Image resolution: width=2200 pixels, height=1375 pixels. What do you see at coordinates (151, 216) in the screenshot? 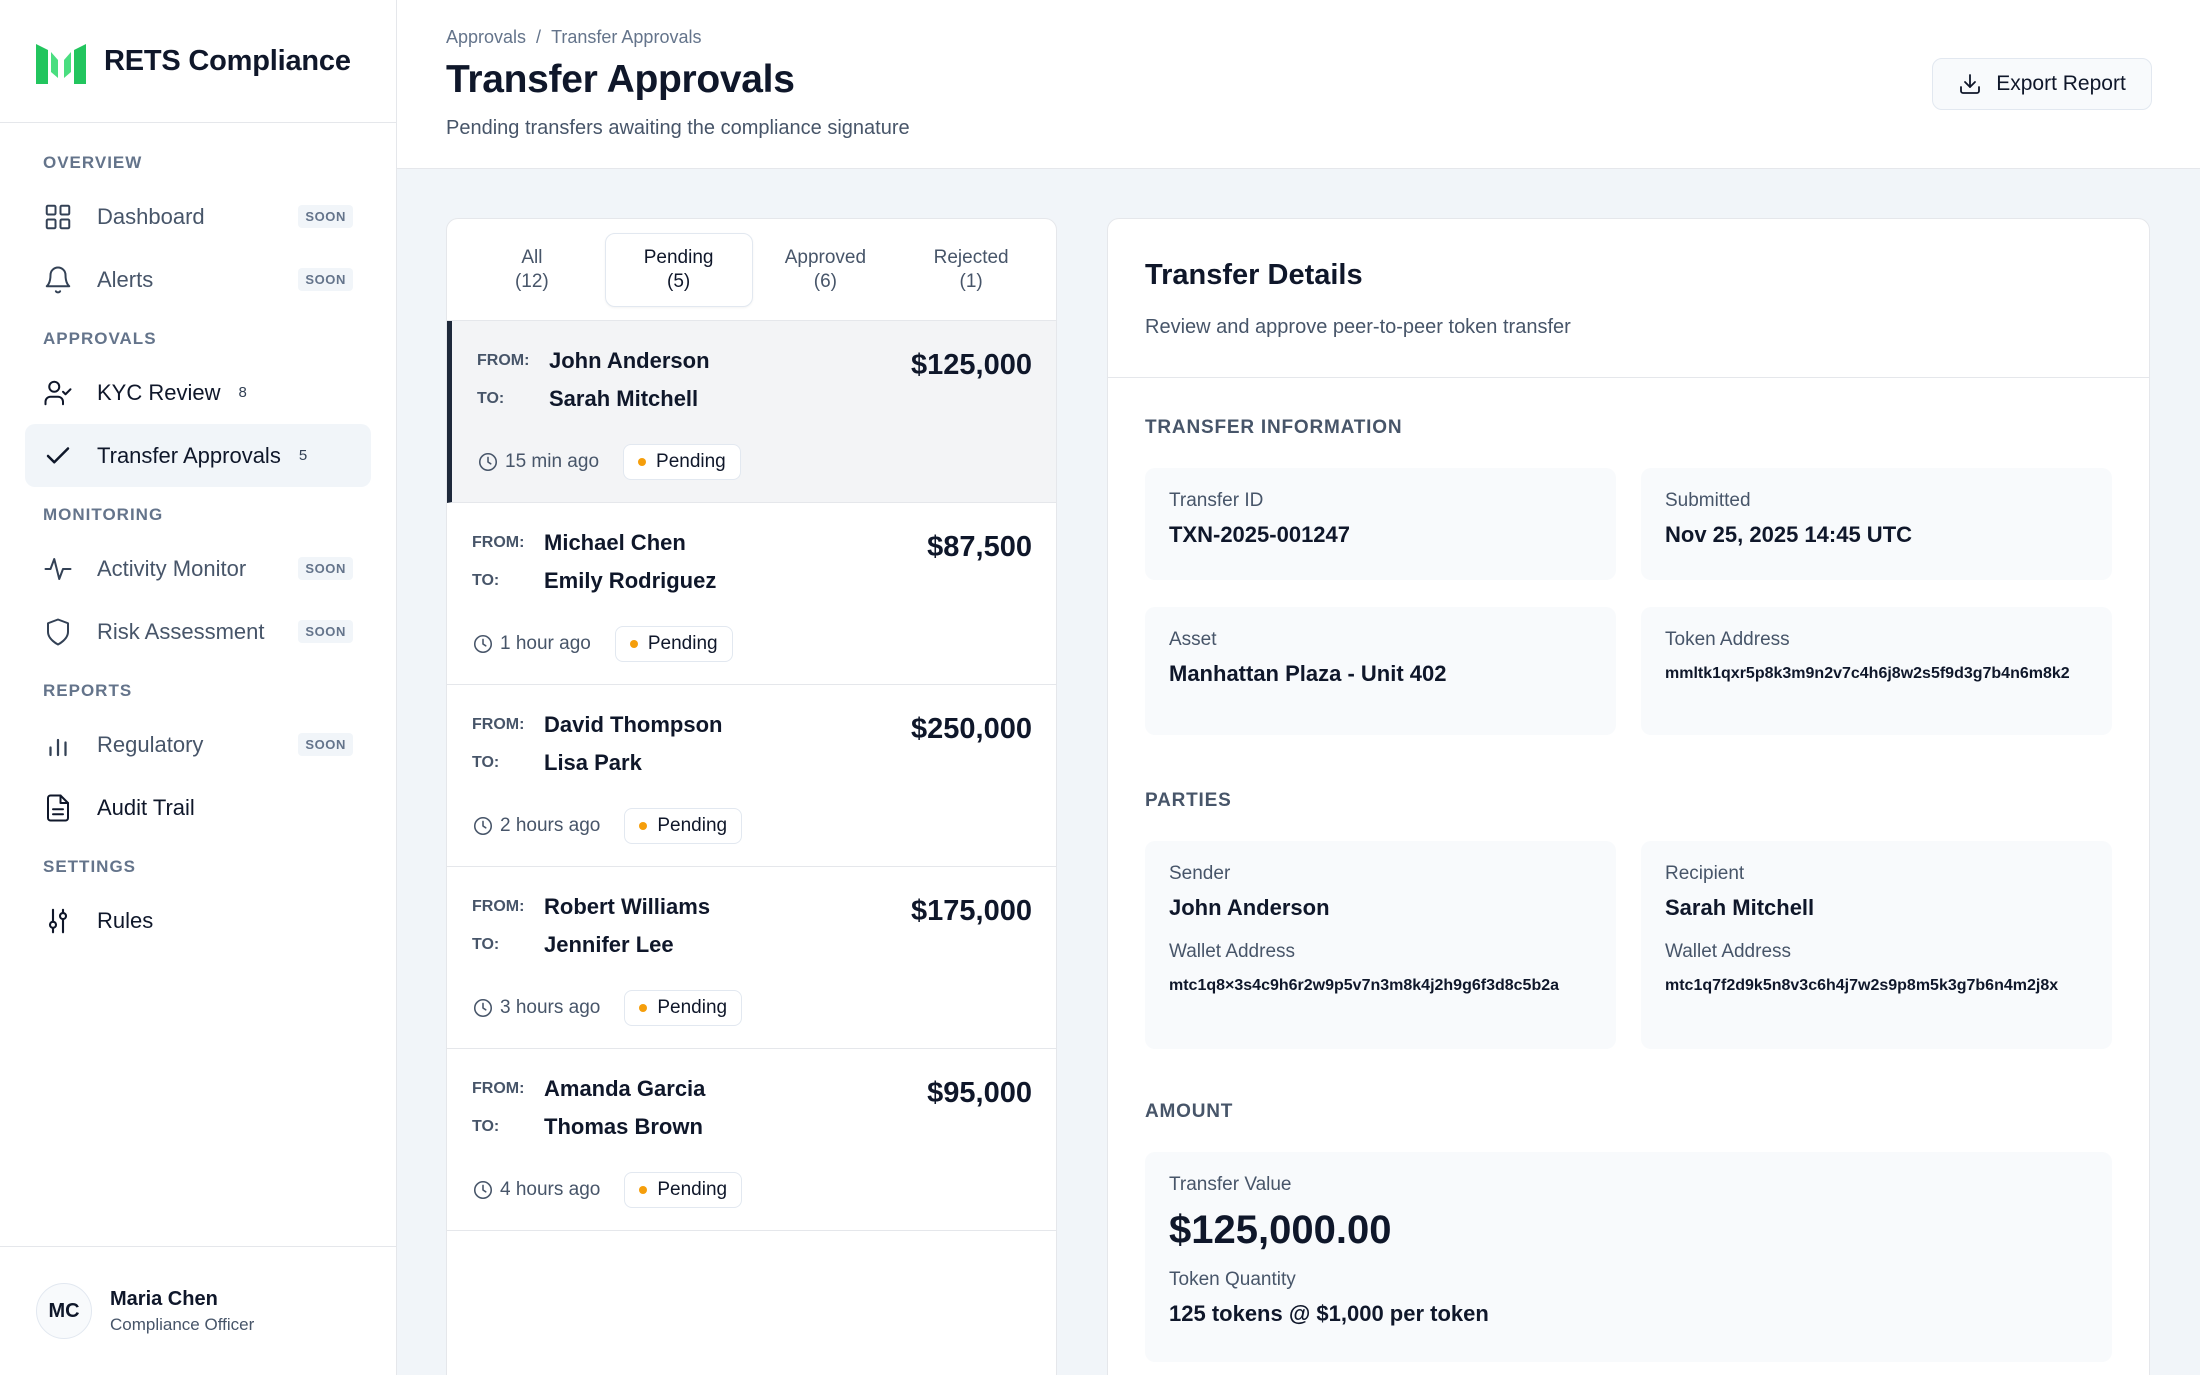
I see `sidebar-item-label: Dashboard` at bounding box center [151, 216].